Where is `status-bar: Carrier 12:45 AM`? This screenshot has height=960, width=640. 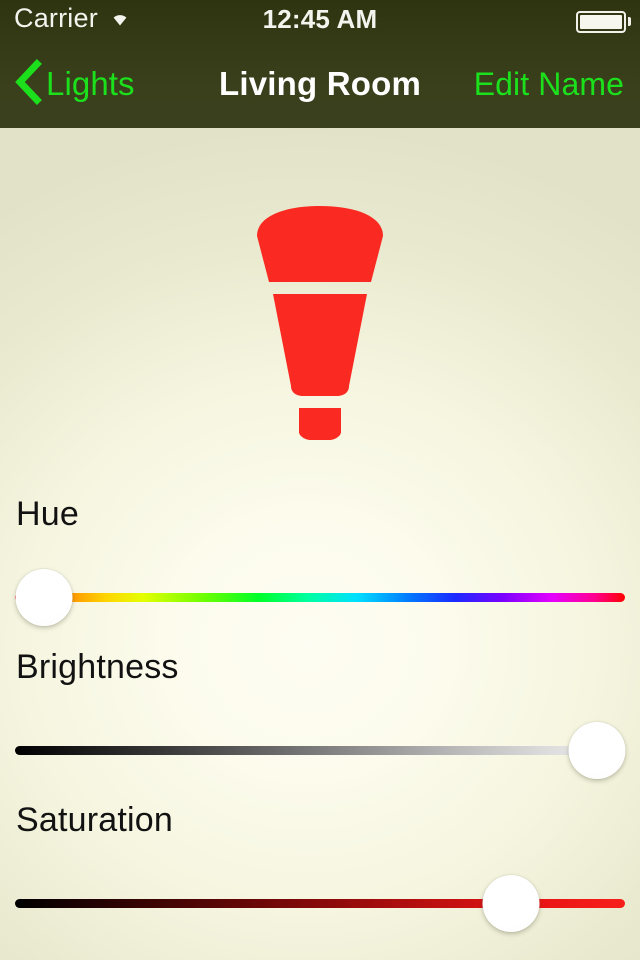
status-bar: Carrier 12:45 AM is located at coordinates (320, 20).